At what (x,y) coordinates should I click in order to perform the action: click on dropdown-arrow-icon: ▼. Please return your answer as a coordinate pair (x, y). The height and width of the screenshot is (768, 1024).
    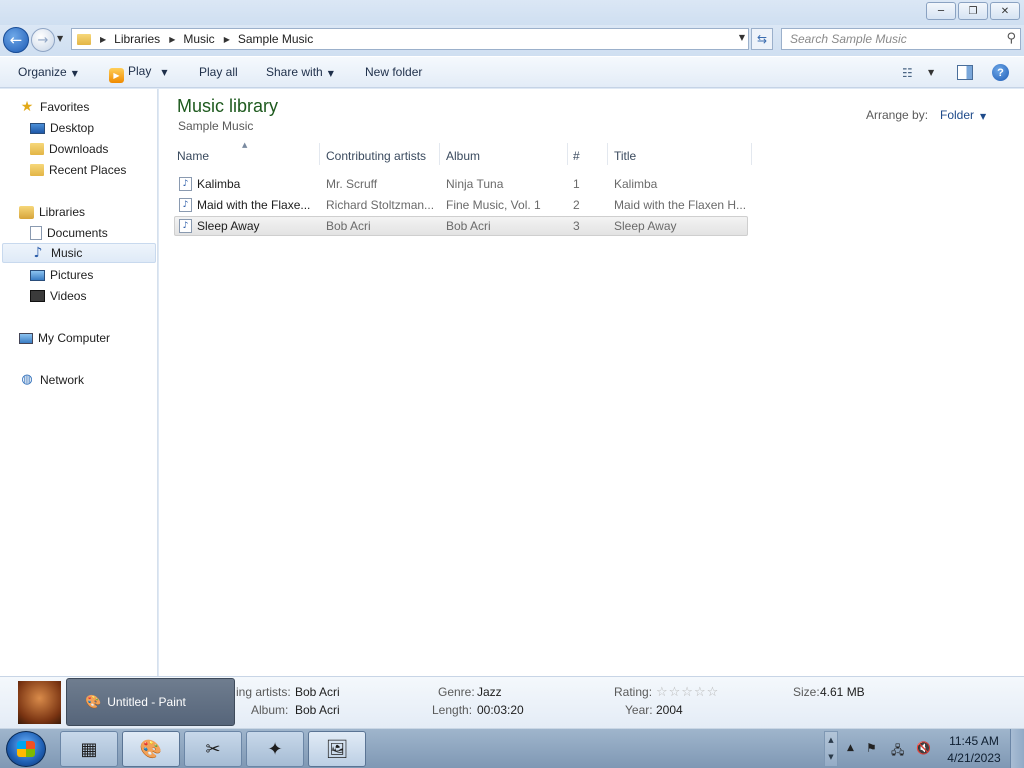
    Looking at the image, I should click on (164, 72).